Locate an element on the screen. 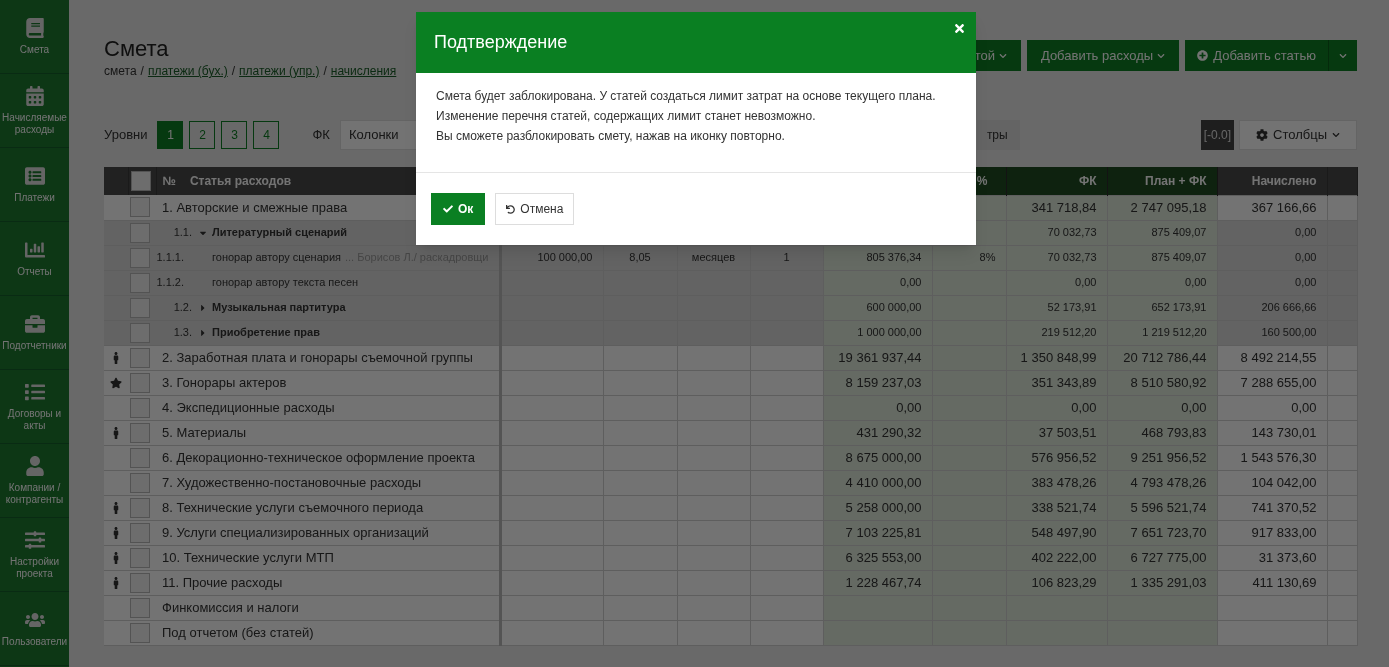 Image resolution: width=1389 pixels, height=667 pixels. sidebar-item: Платежи is located at coordinates (34, 185).